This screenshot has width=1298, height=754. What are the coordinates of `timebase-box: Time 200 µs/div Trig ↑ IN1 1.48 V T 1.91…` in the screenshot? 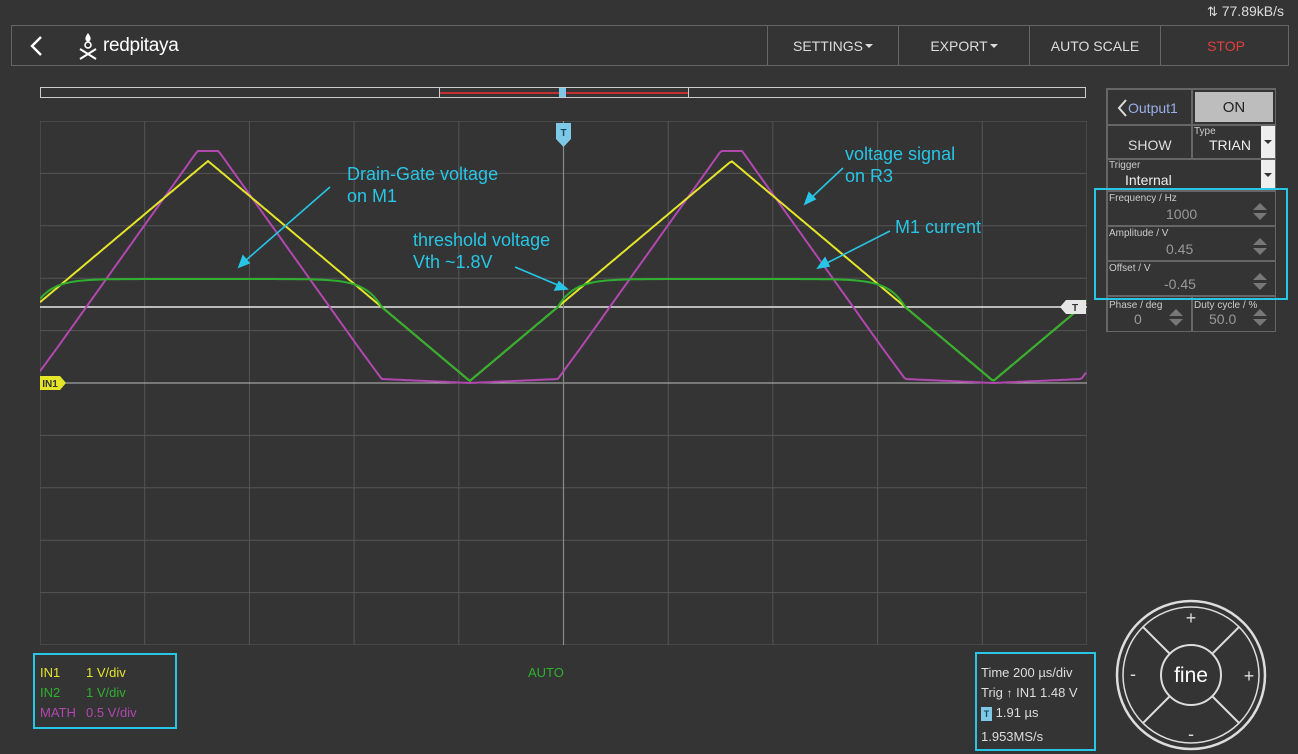 It's located at (1035, 701).